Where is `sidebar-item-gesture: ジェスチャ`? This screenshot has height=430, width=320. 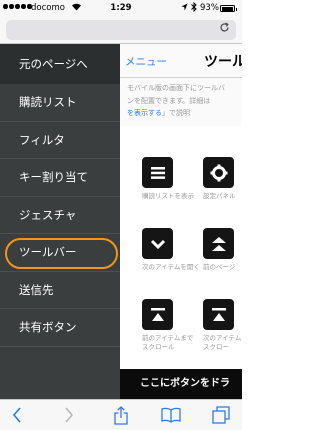
sidebar-item-gesture: ジェスチャ is located at coordinates (60, 215).